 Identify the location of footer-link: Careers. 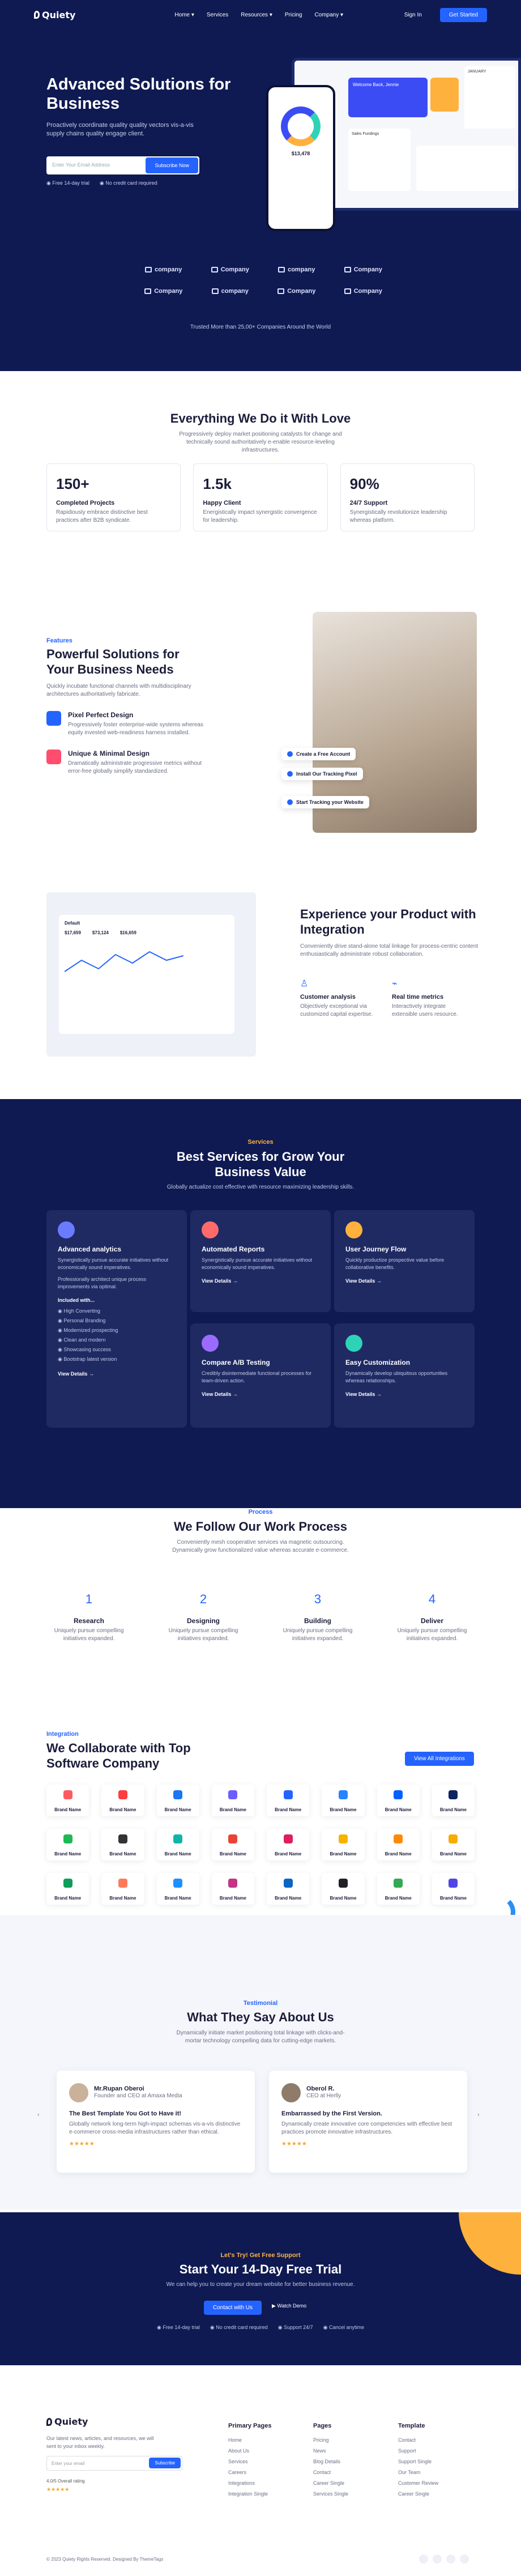
(249, 2472).